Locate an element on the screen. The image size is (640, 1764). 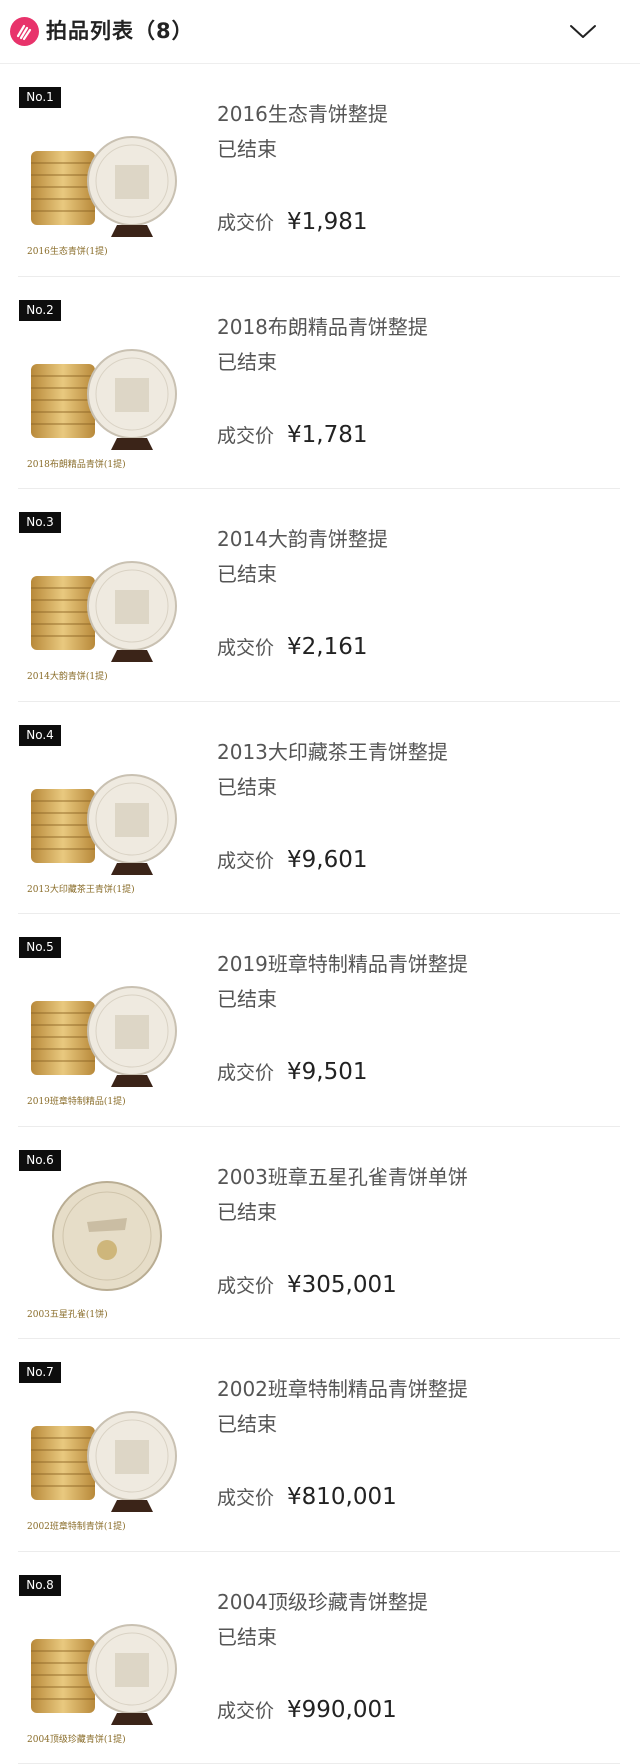
thumb-caption: 2016生态青饼(1提) is located at coordinates (67, 251).